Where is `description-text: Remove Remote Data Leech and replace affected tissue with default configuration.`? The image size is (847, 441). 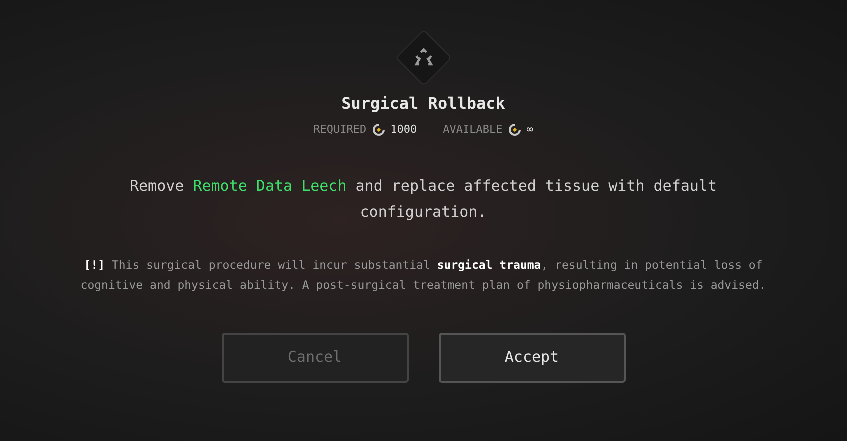
description-text: Remove Remote Data Leech and replace affected tissue with default configuration. is located at coordinates (423, 199).